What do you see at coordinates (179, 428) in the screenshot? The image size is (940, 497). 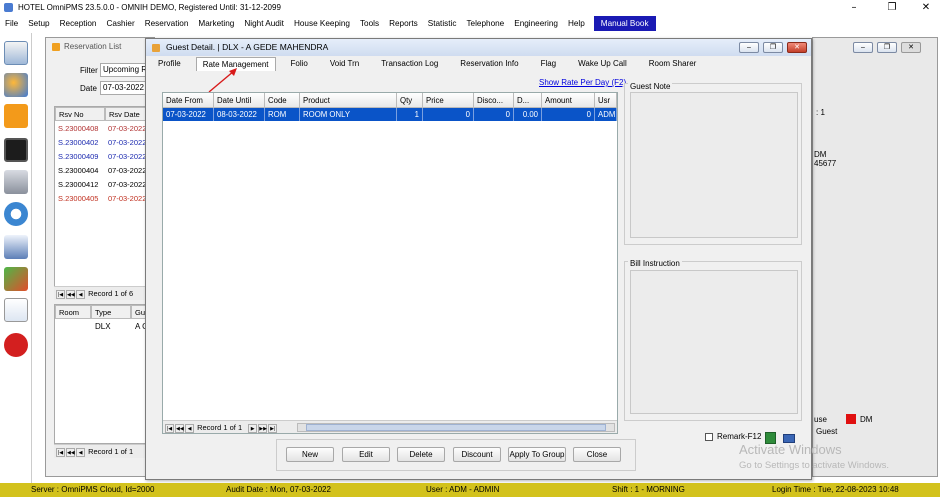 I see `rate-nav-prev-page-icon: ◀◀` at bounding box center [179, 428].